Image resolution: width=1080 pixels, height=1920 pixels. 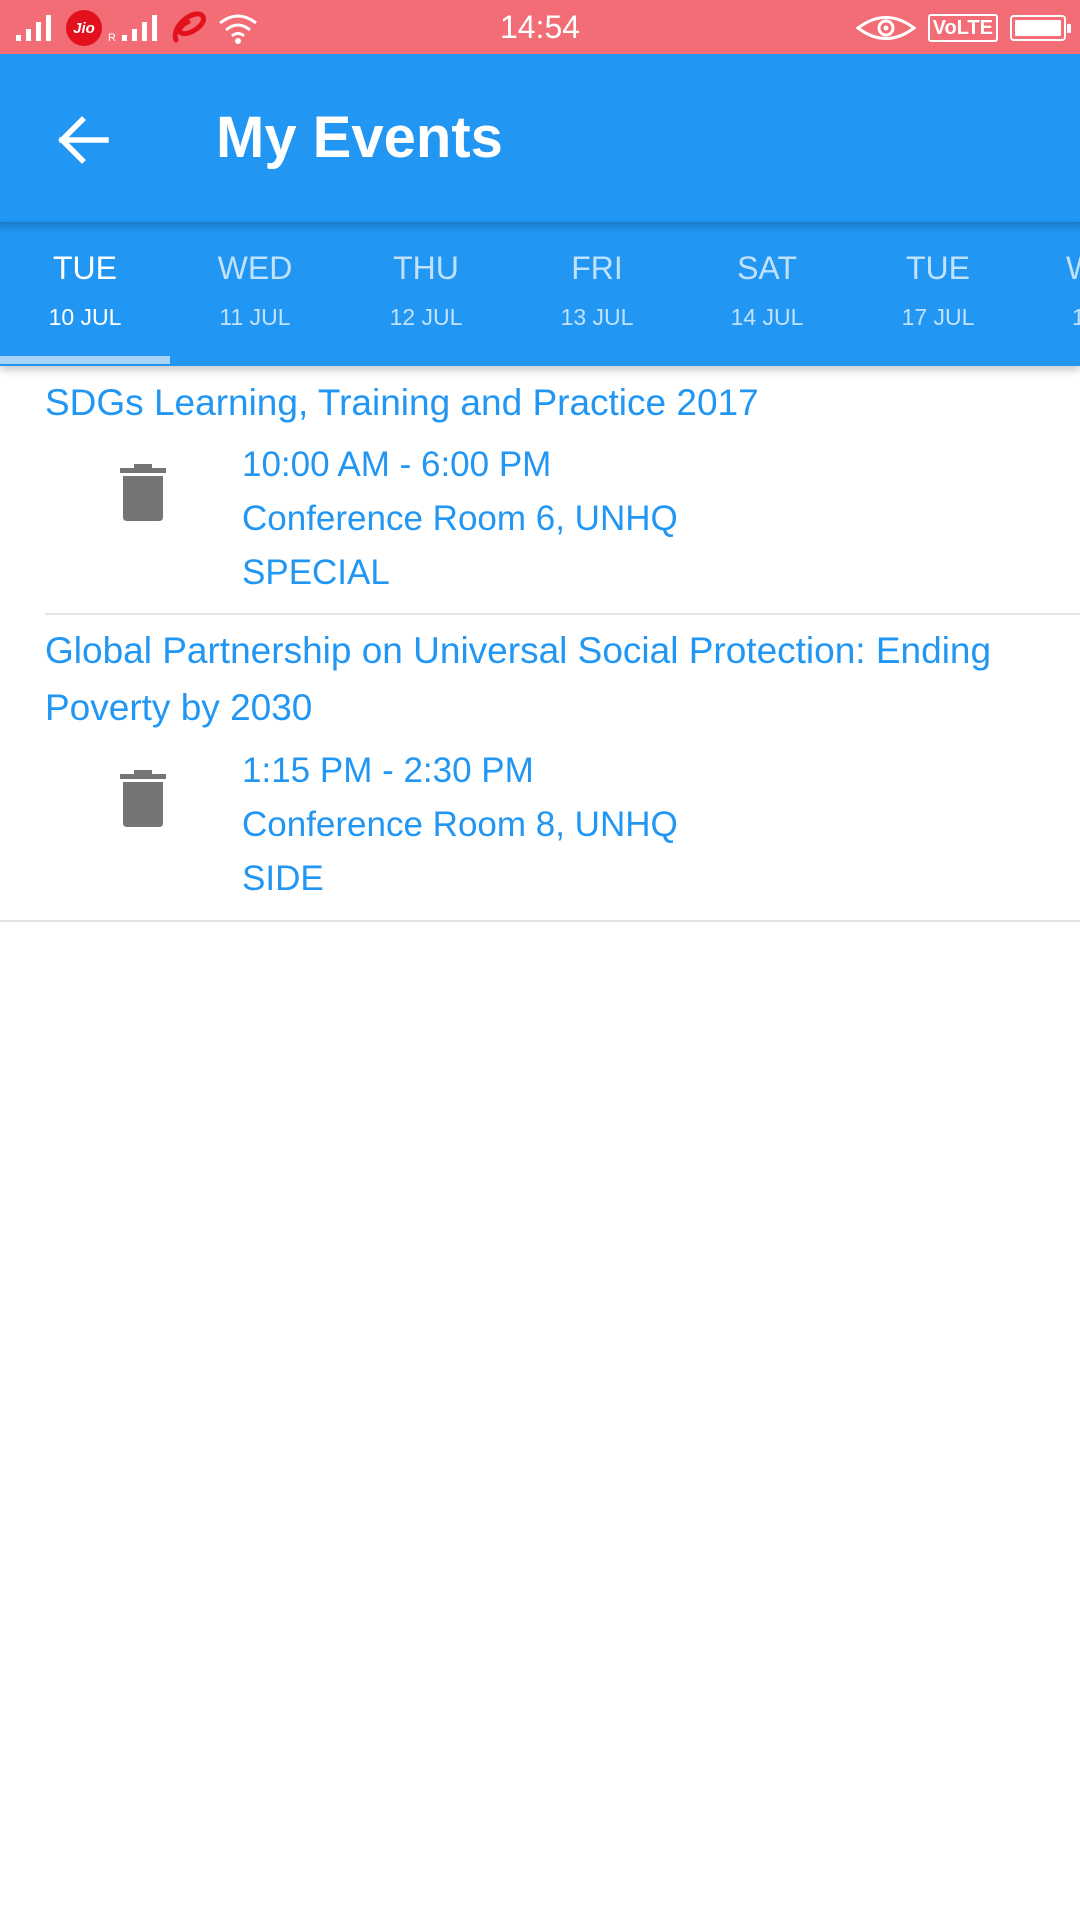 I want to click on tab-date-label: 1, so click(x=1076, y=317).